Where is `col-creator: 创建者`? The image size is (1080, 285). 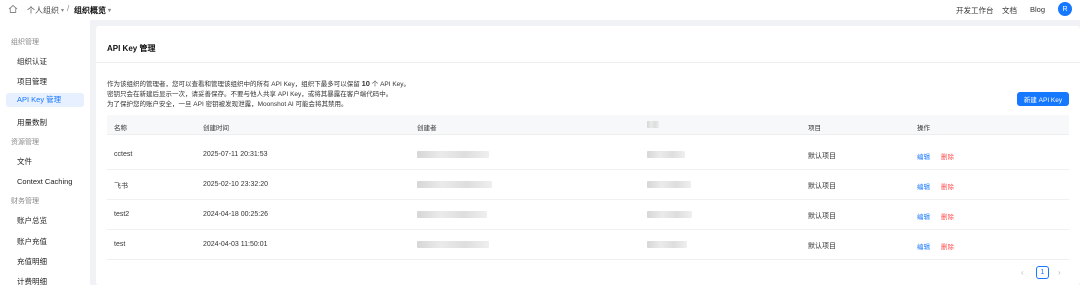
col-creator: 创建者 is located at coordinates (427, 128).